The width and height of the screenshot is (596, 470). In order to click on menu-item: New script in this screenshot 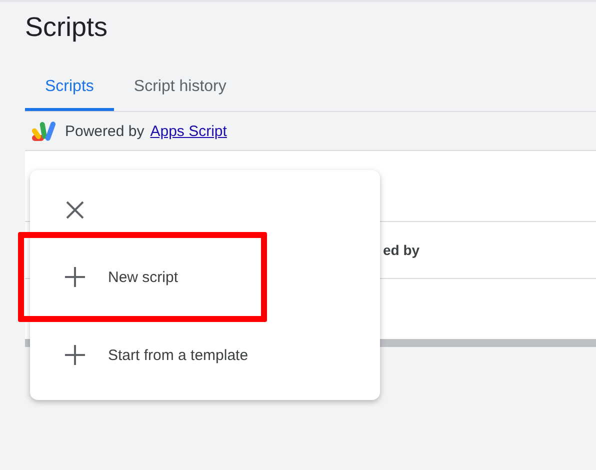, I will do `click(142, 277)`.